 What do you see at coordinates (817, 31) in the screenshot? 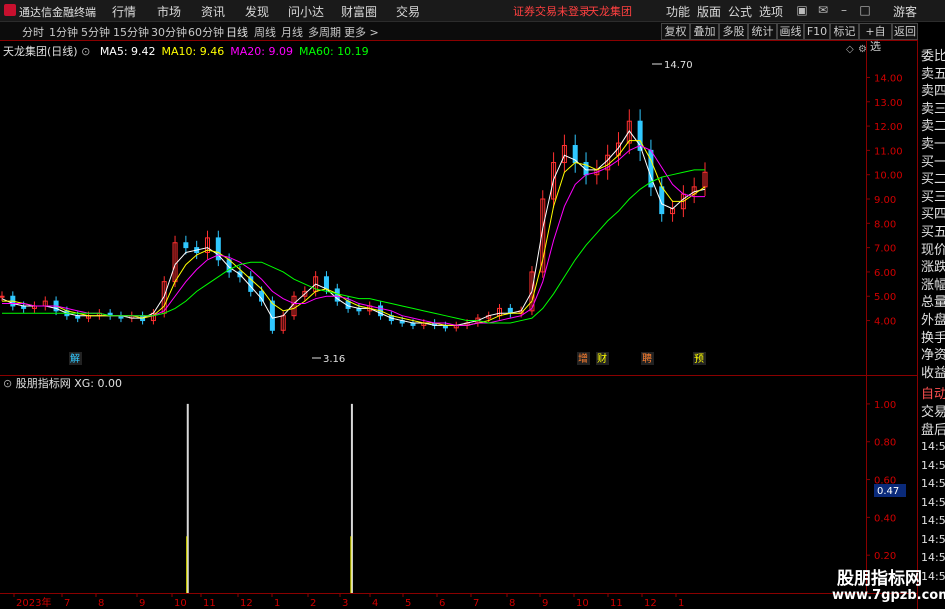
I see `f10-button: F10` at bounding box center [817, 31].